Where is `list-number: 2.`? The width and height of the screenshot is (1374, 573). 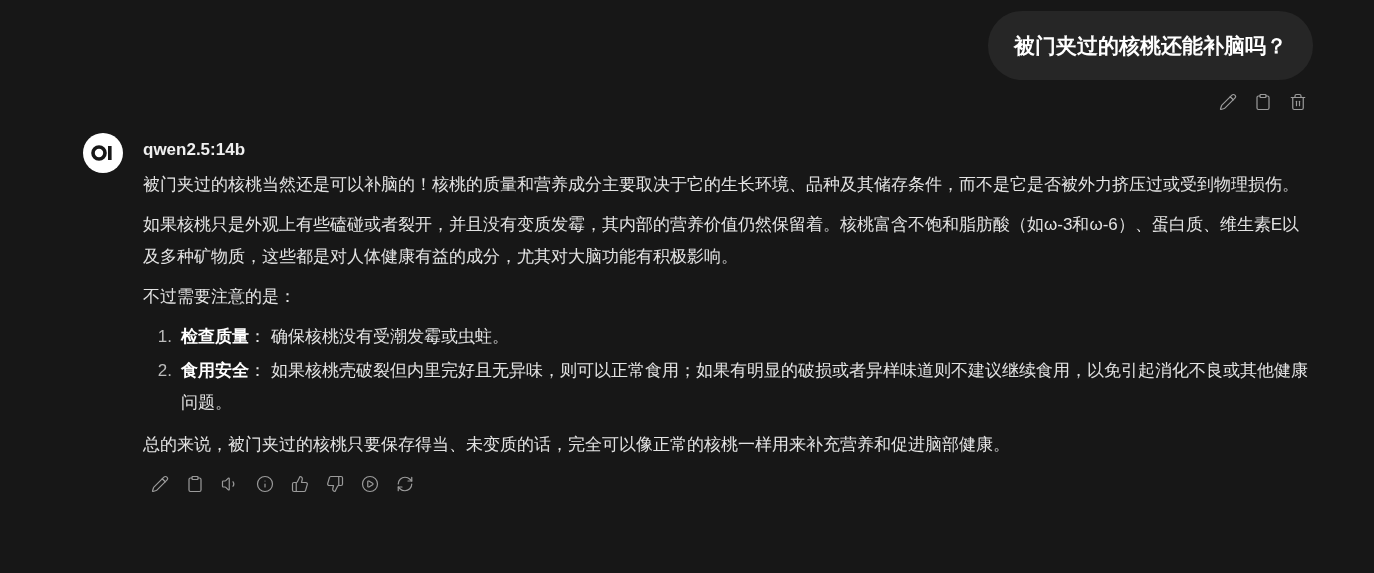 list-number: 2. is located at coordinates (164, 371).